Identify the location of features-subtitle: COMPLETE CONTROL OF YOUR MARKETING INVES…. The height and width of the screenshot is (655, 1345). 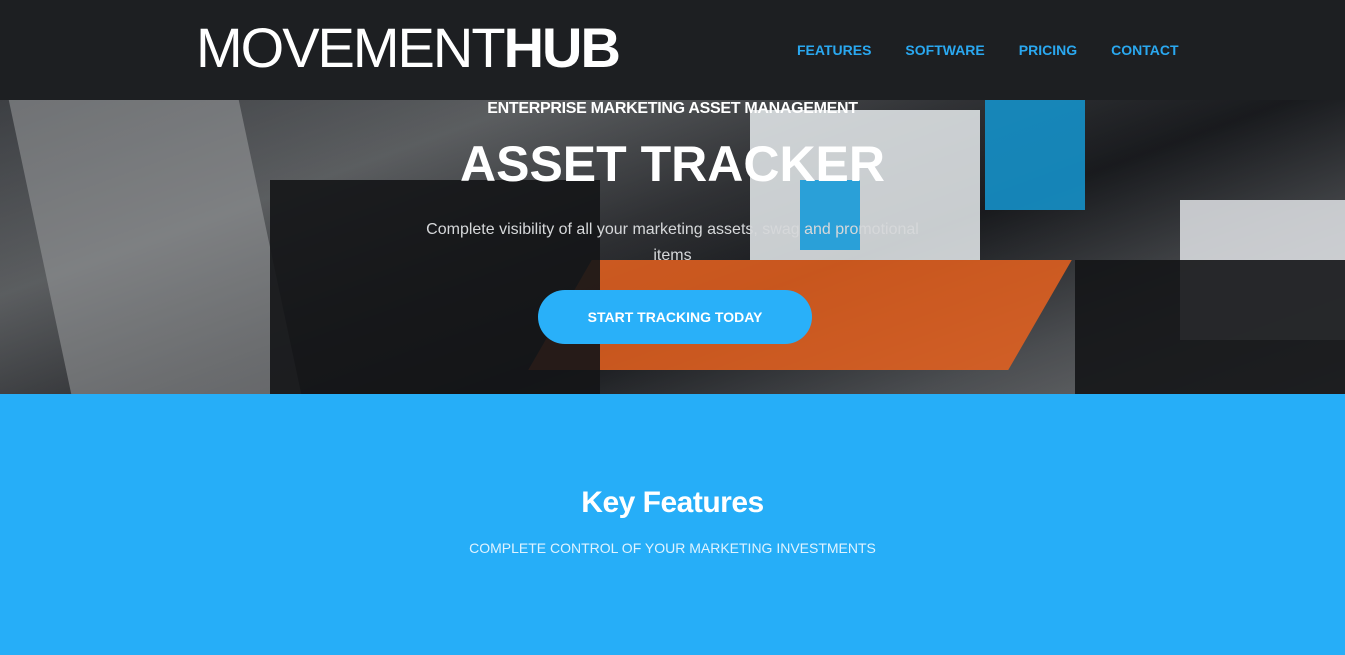
(672, 548).